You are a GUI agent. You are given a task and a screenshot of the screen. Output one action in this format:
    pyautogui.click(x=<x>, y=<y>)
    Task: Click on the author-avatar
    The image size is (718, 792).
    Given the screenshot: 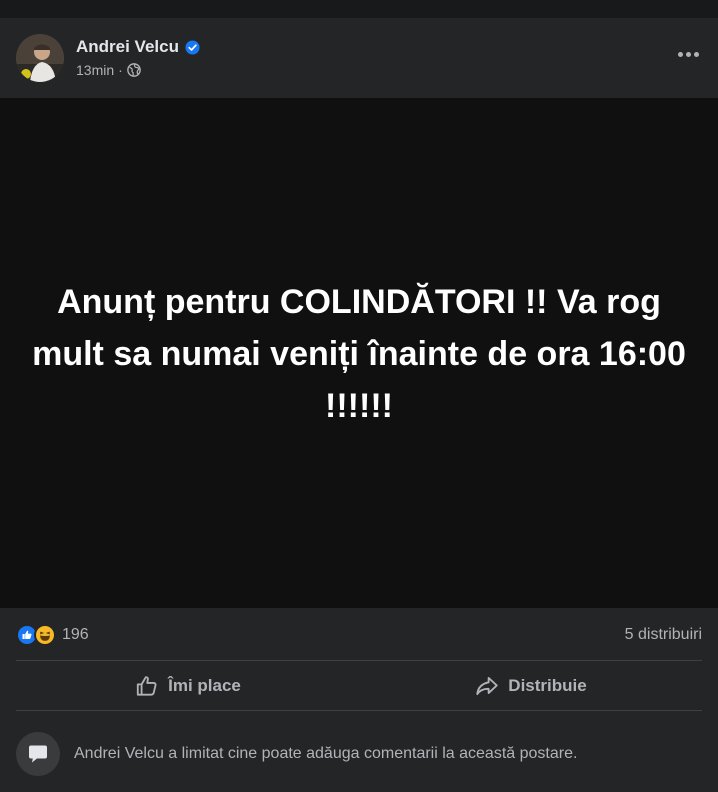 What is the action you would take?
    pyautogui.click(x=40, y=58)
    